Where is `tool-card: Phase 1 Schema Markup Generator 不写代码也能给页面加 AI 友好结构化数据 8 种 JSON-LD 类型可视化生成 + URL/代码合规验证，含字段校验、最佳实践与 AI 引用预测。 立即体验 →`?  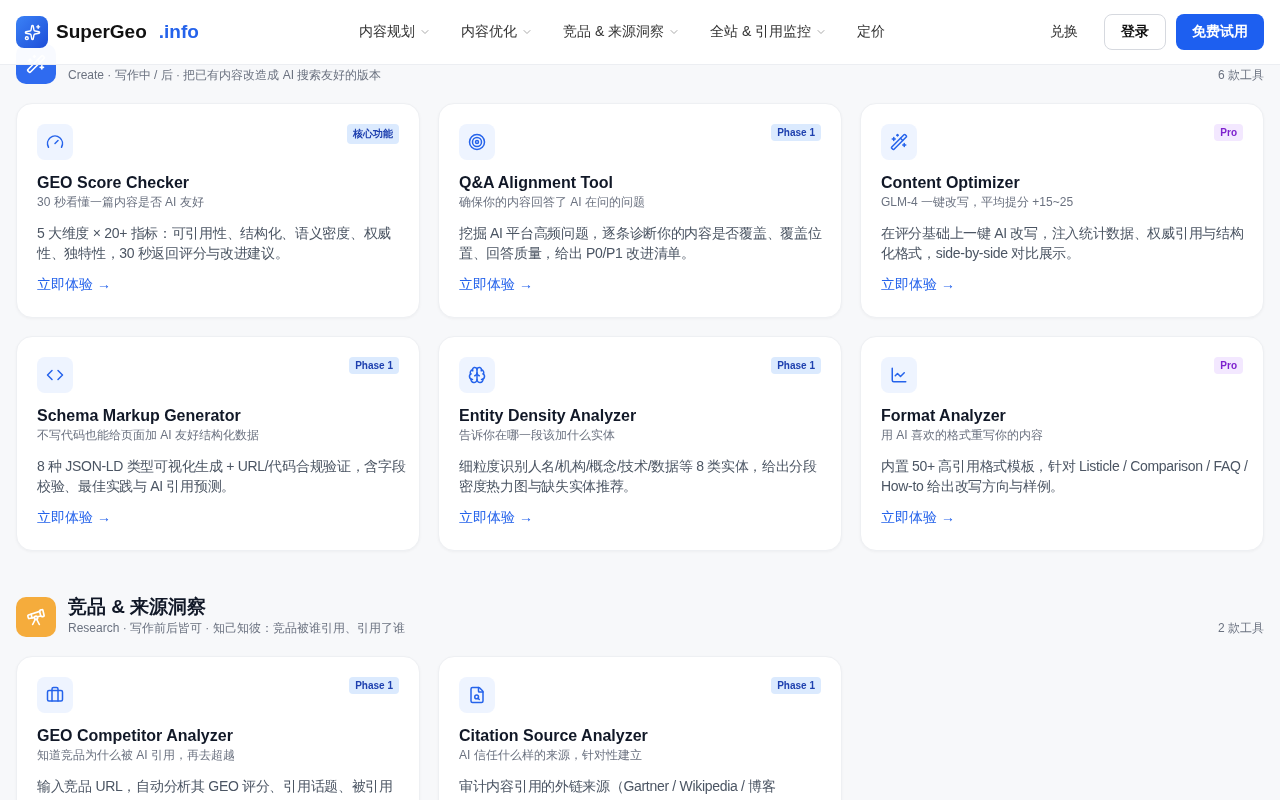 tool-card: Phase 1 Schema Markup Generator 不写代码也能给页面加 AI 友好结构化数据 8 种 JSON-LD 类型可视化生成 + URL/代码合规验证，含字段校验、最佳实践与 AI 引用预测。 立即体验 → is located at coordinates (218, 443).